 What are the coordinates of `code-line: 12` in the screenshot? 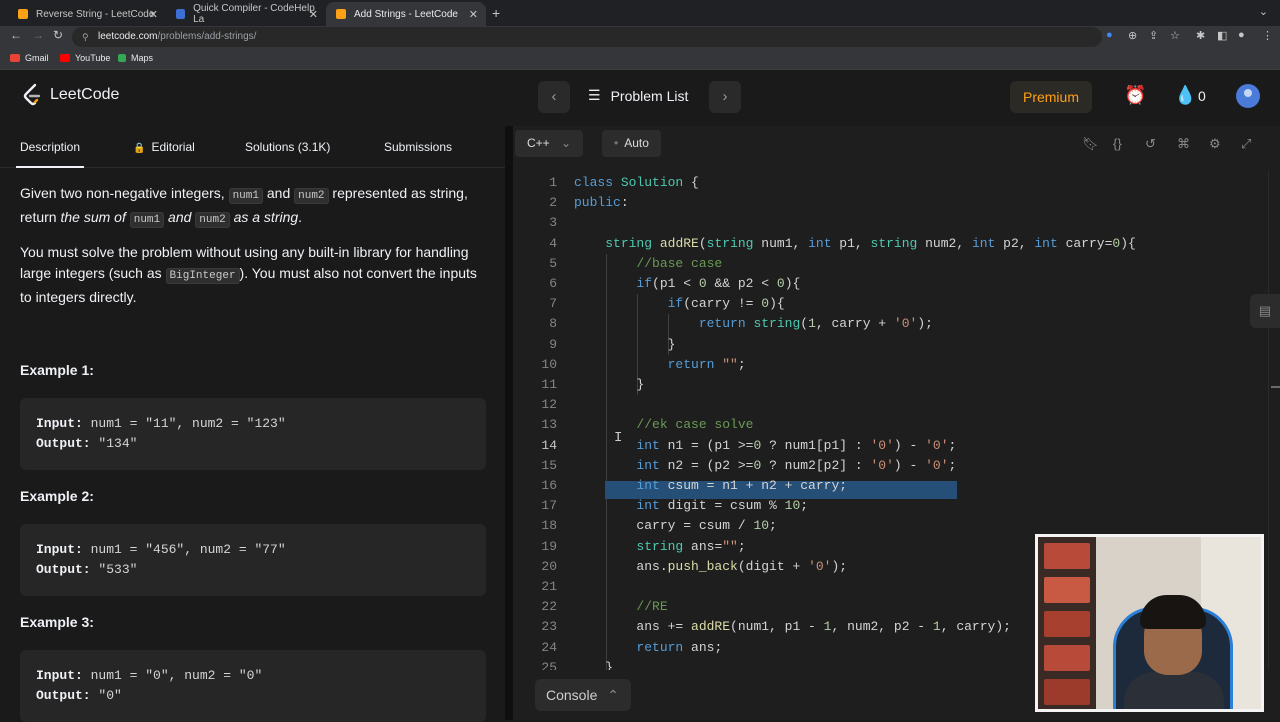 It's located at (890, 405).